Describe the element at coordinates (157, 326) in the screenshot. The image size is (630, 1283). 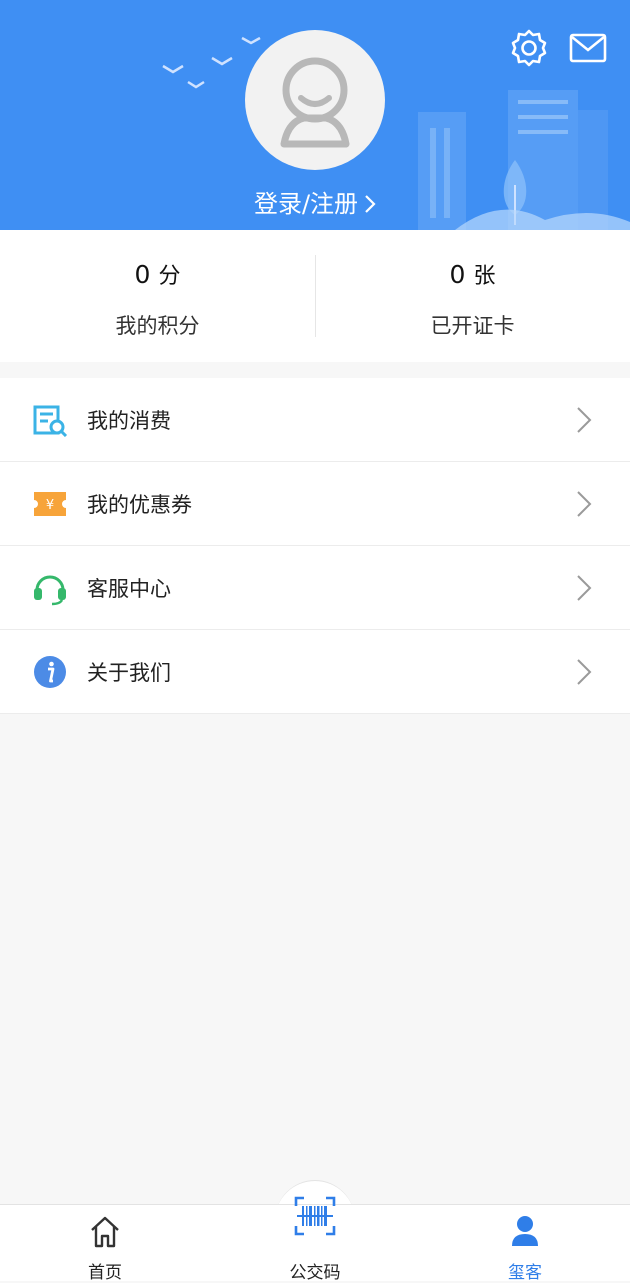
I see `points-label: 我的积分` at that location.